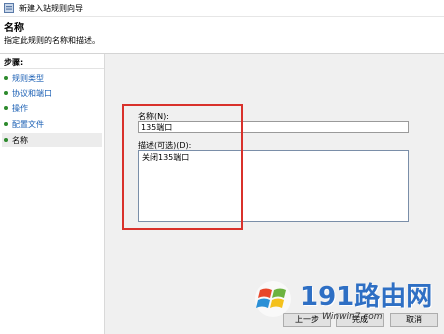 The image size is (444, 334). I want to click on finish-button: 完成, so click(360, 320).